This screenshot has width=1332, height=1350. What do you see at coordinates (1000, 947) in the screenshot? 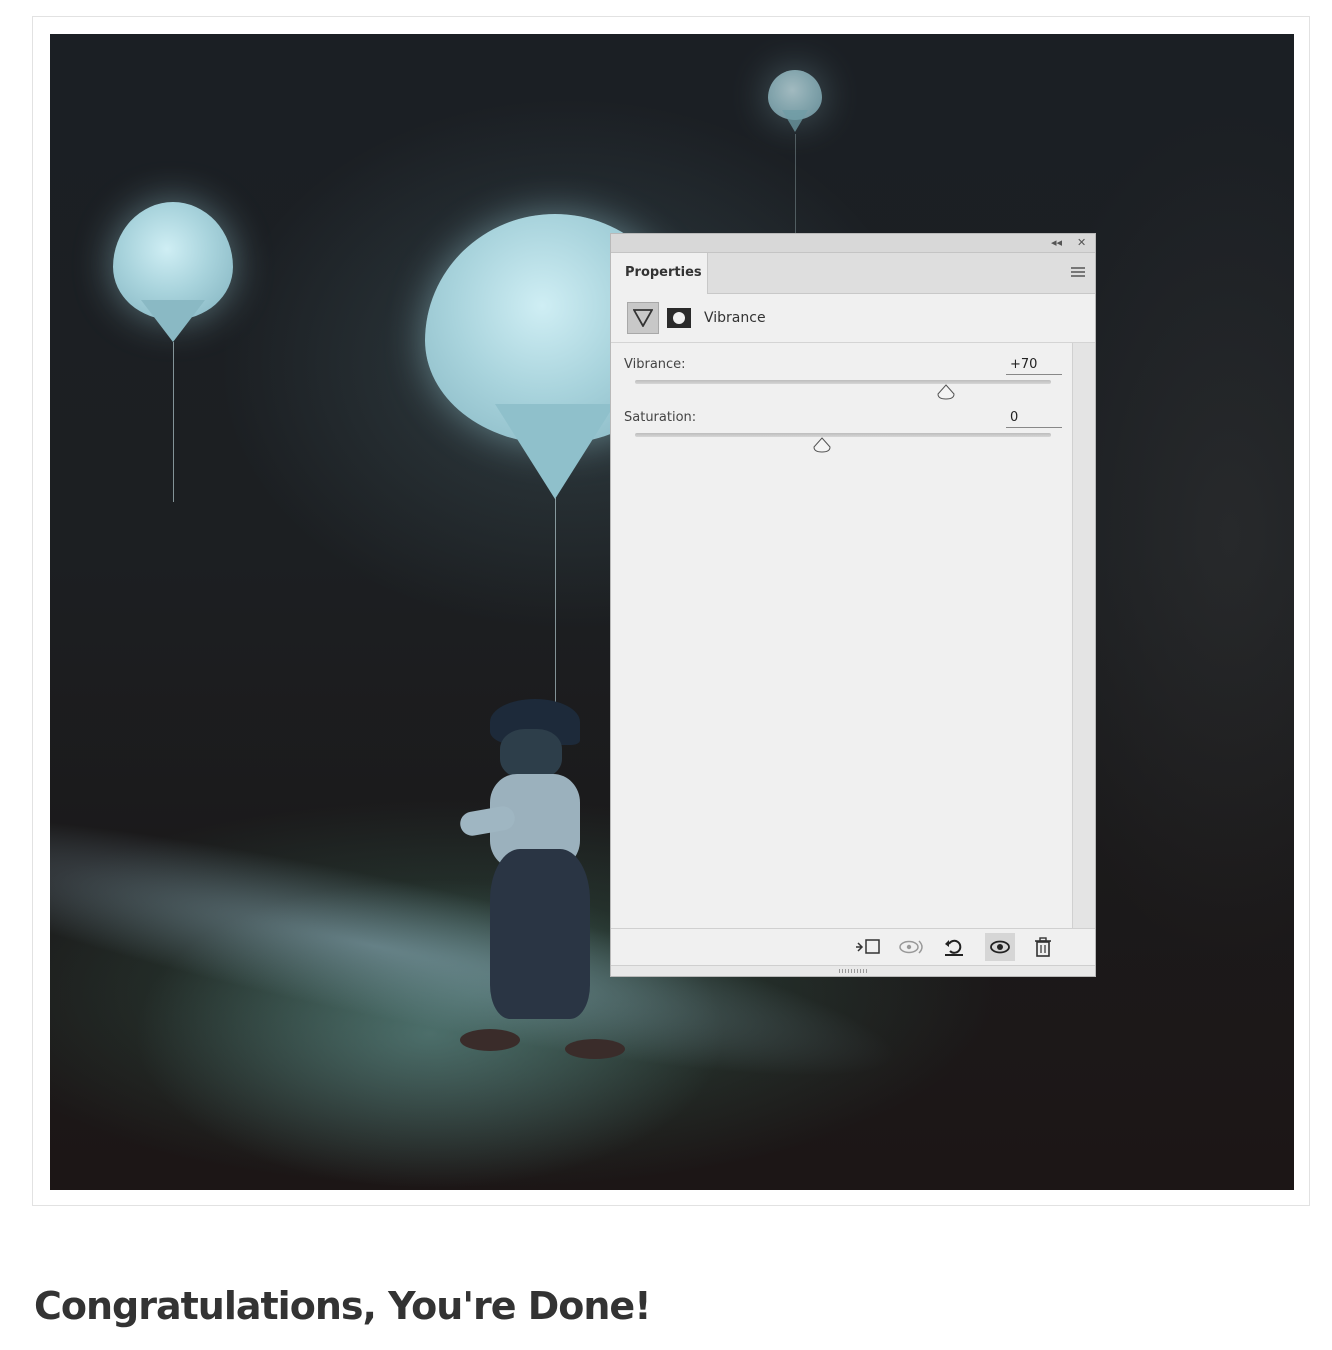
I see `visibility-eye-icon` at bounding box center [1000, 947].